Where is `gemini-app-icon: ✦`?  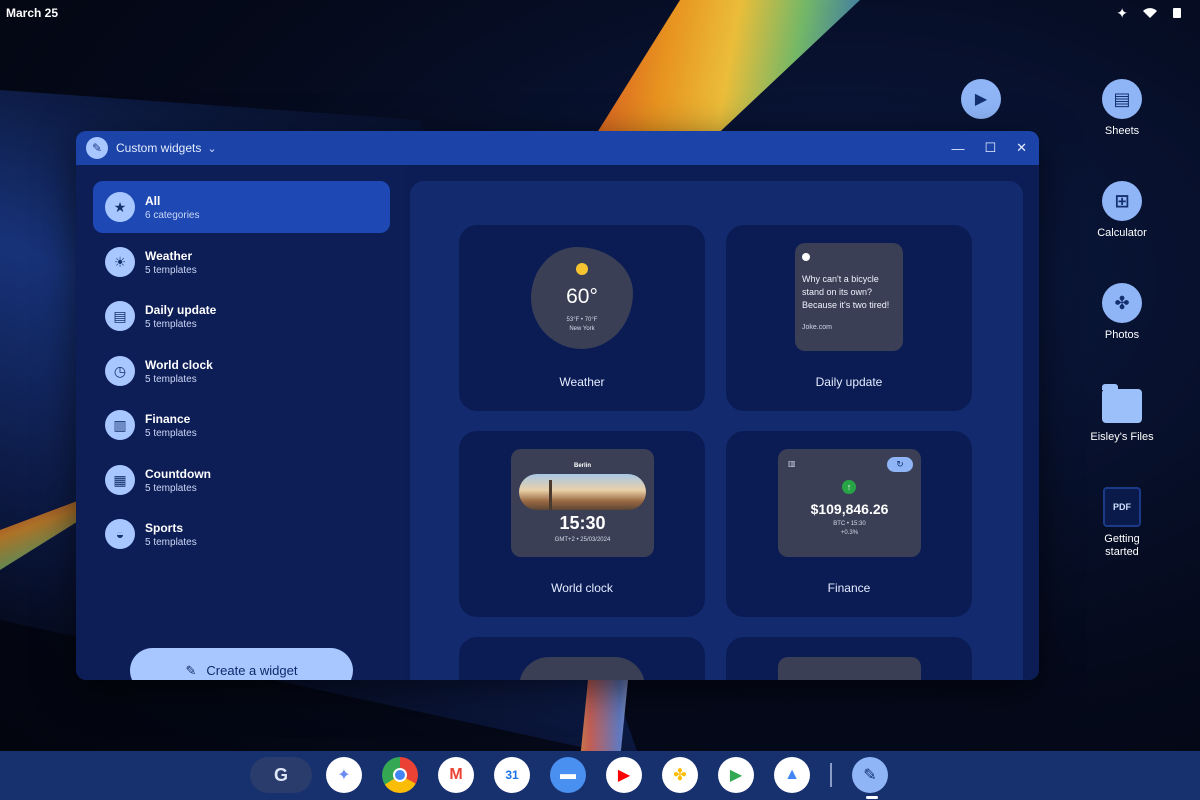 gemini-app-icon: ✦ is located at coordinates (344, 775).